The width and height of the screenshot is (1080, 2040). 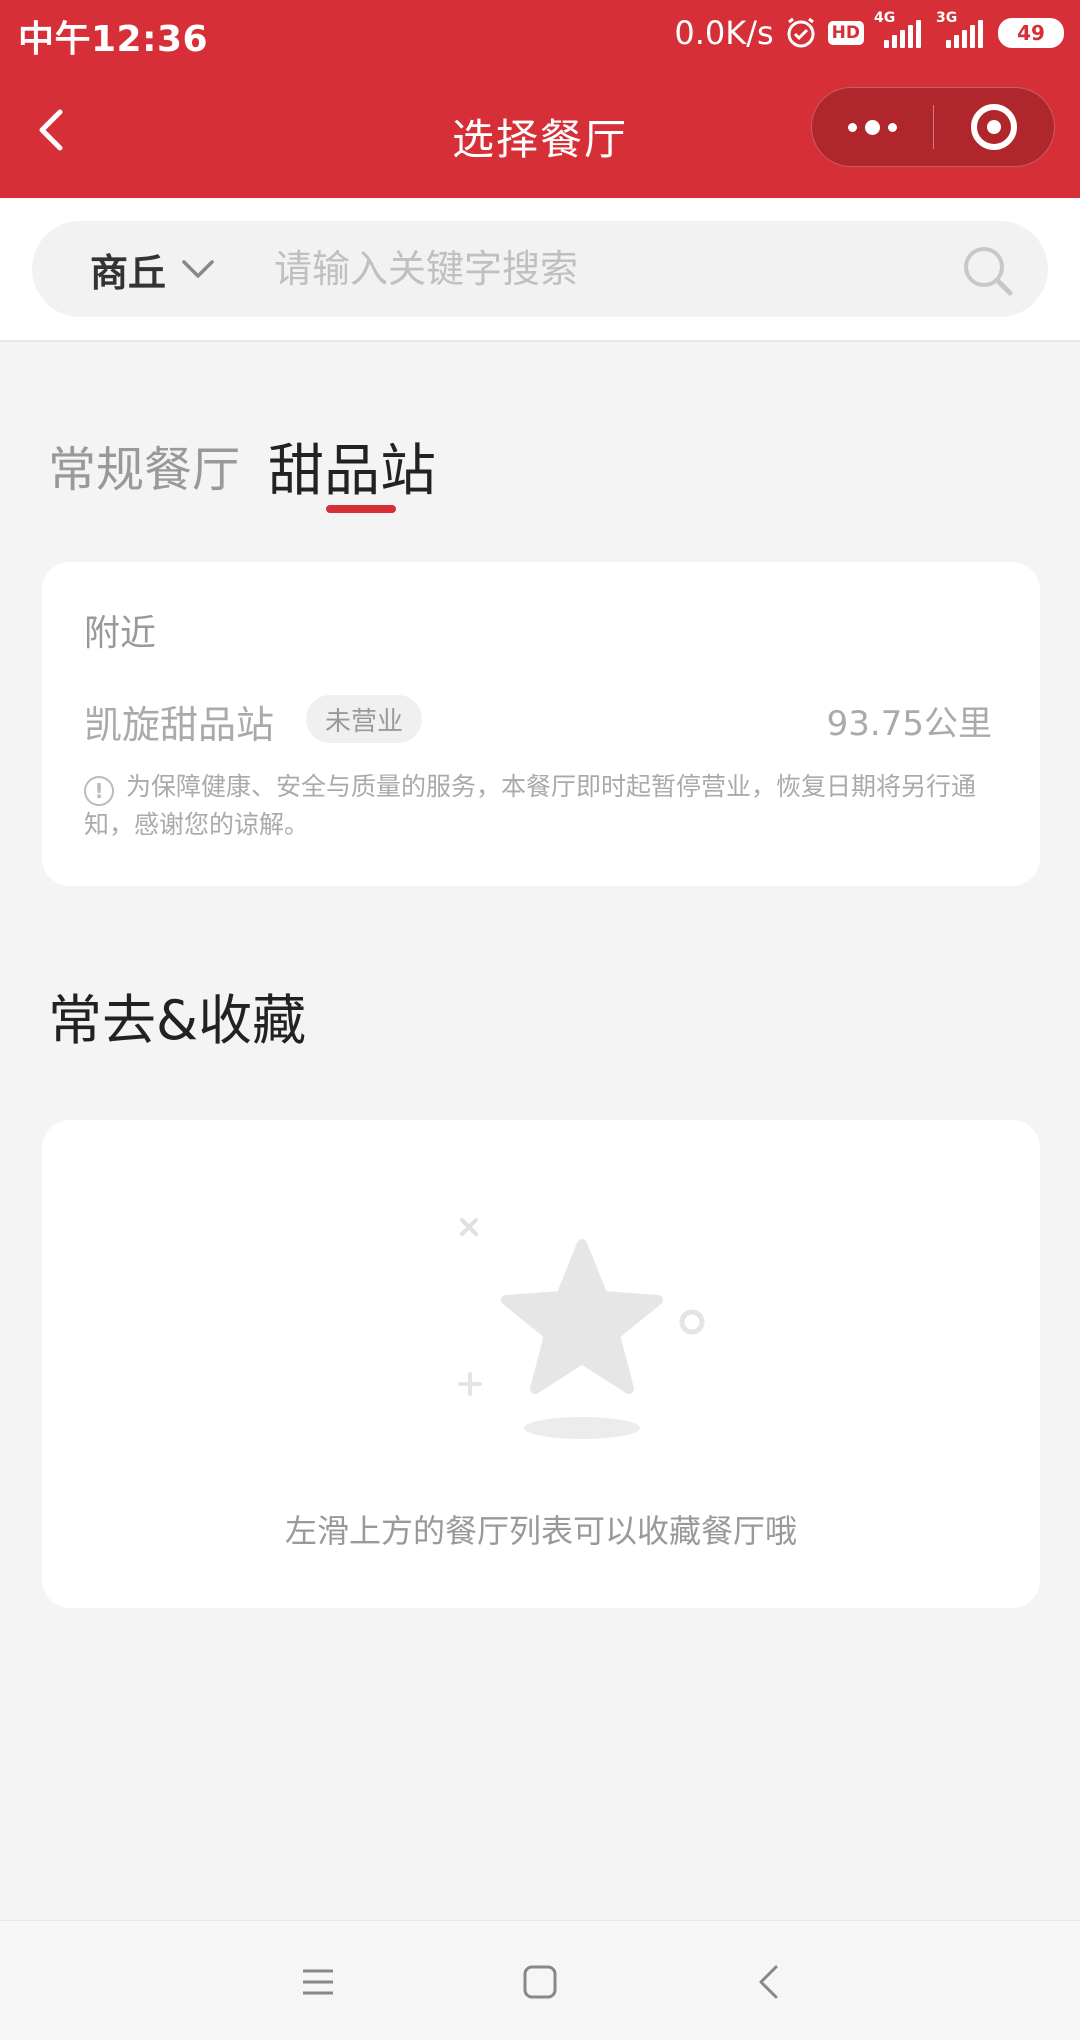 I want to click on tab-dessert-station: 甜品站, so click(x=352, y=466).